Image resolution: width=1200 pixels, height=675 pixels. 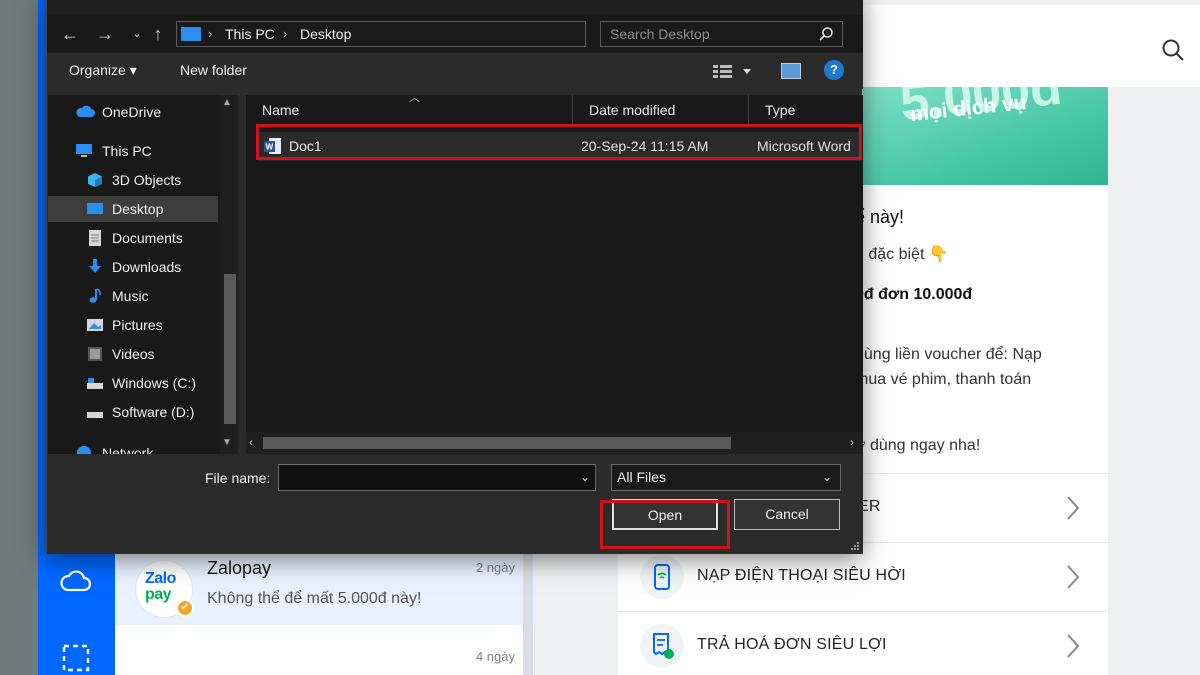 I want to click on breadcrumb-this-pc: This PC, so click(x=250, y=34).